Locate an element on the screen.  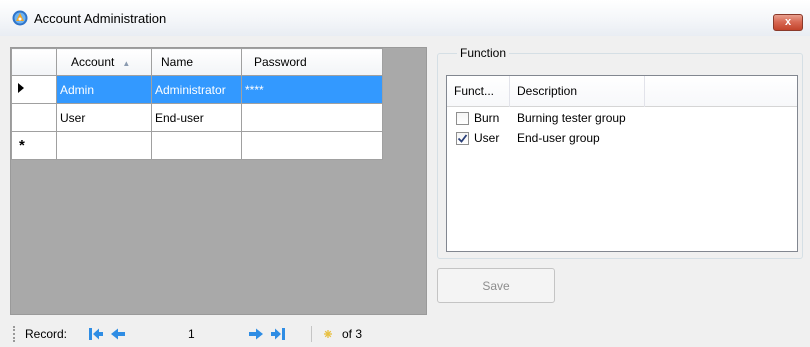
row-header-corner is located at coordinates (34, 62).